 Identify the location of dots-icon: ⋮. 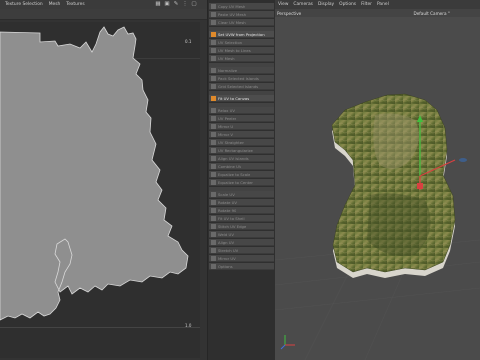
(185, 4).